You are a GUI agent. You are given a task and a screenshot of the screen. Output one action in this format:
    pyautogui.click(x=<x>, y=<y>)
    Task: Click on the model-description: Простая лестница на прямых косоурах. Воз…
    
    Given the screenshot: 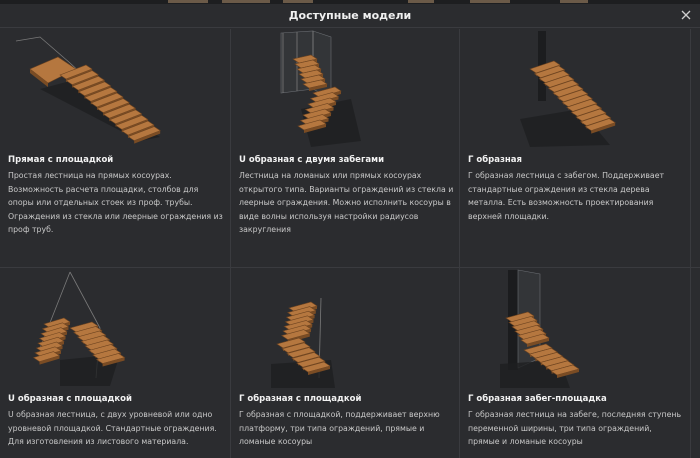 What is the action you would take?
    pyautogui.click(x=115, y=202)
    